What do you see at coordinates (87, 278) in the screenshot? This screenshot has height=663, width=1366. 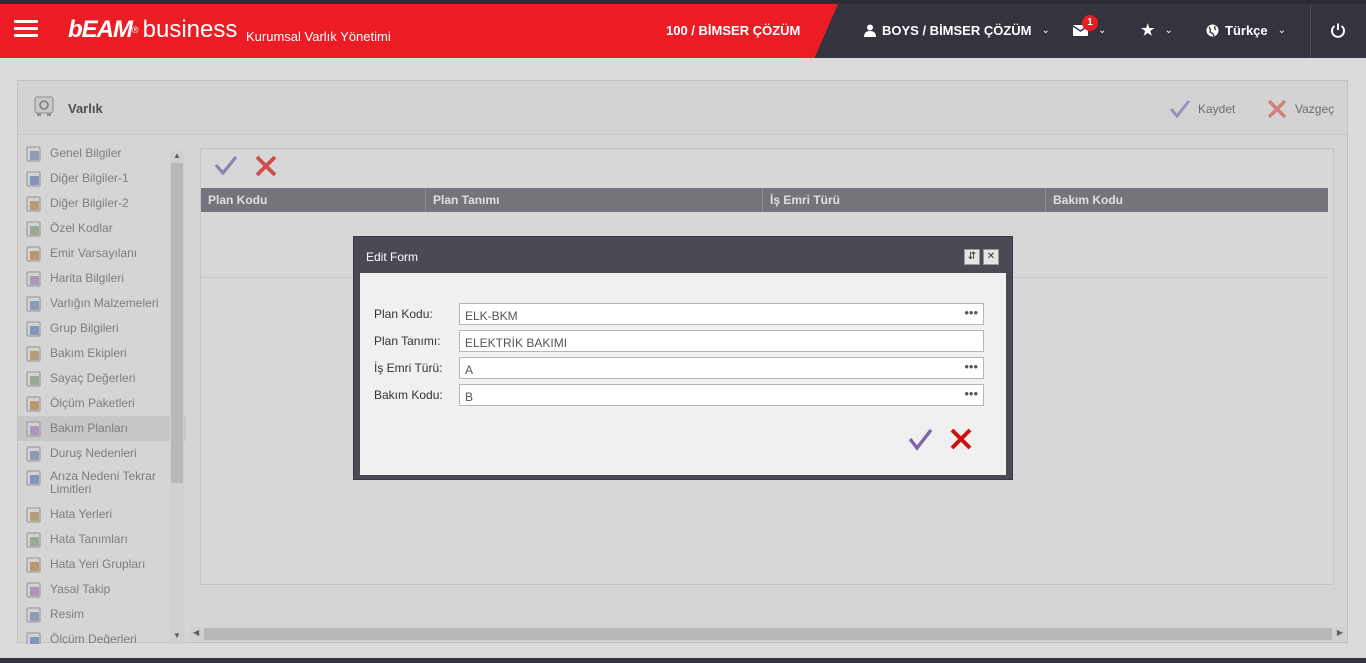 I see `sidebar-item-label: Harita Bilgileri` at bounding box center [87, 278].